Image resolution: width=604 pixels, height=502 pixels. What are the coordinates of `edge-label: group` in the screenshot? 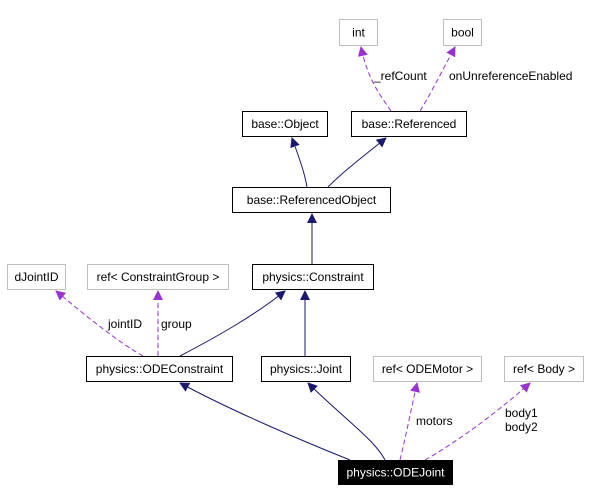 It's located at (176, 324).